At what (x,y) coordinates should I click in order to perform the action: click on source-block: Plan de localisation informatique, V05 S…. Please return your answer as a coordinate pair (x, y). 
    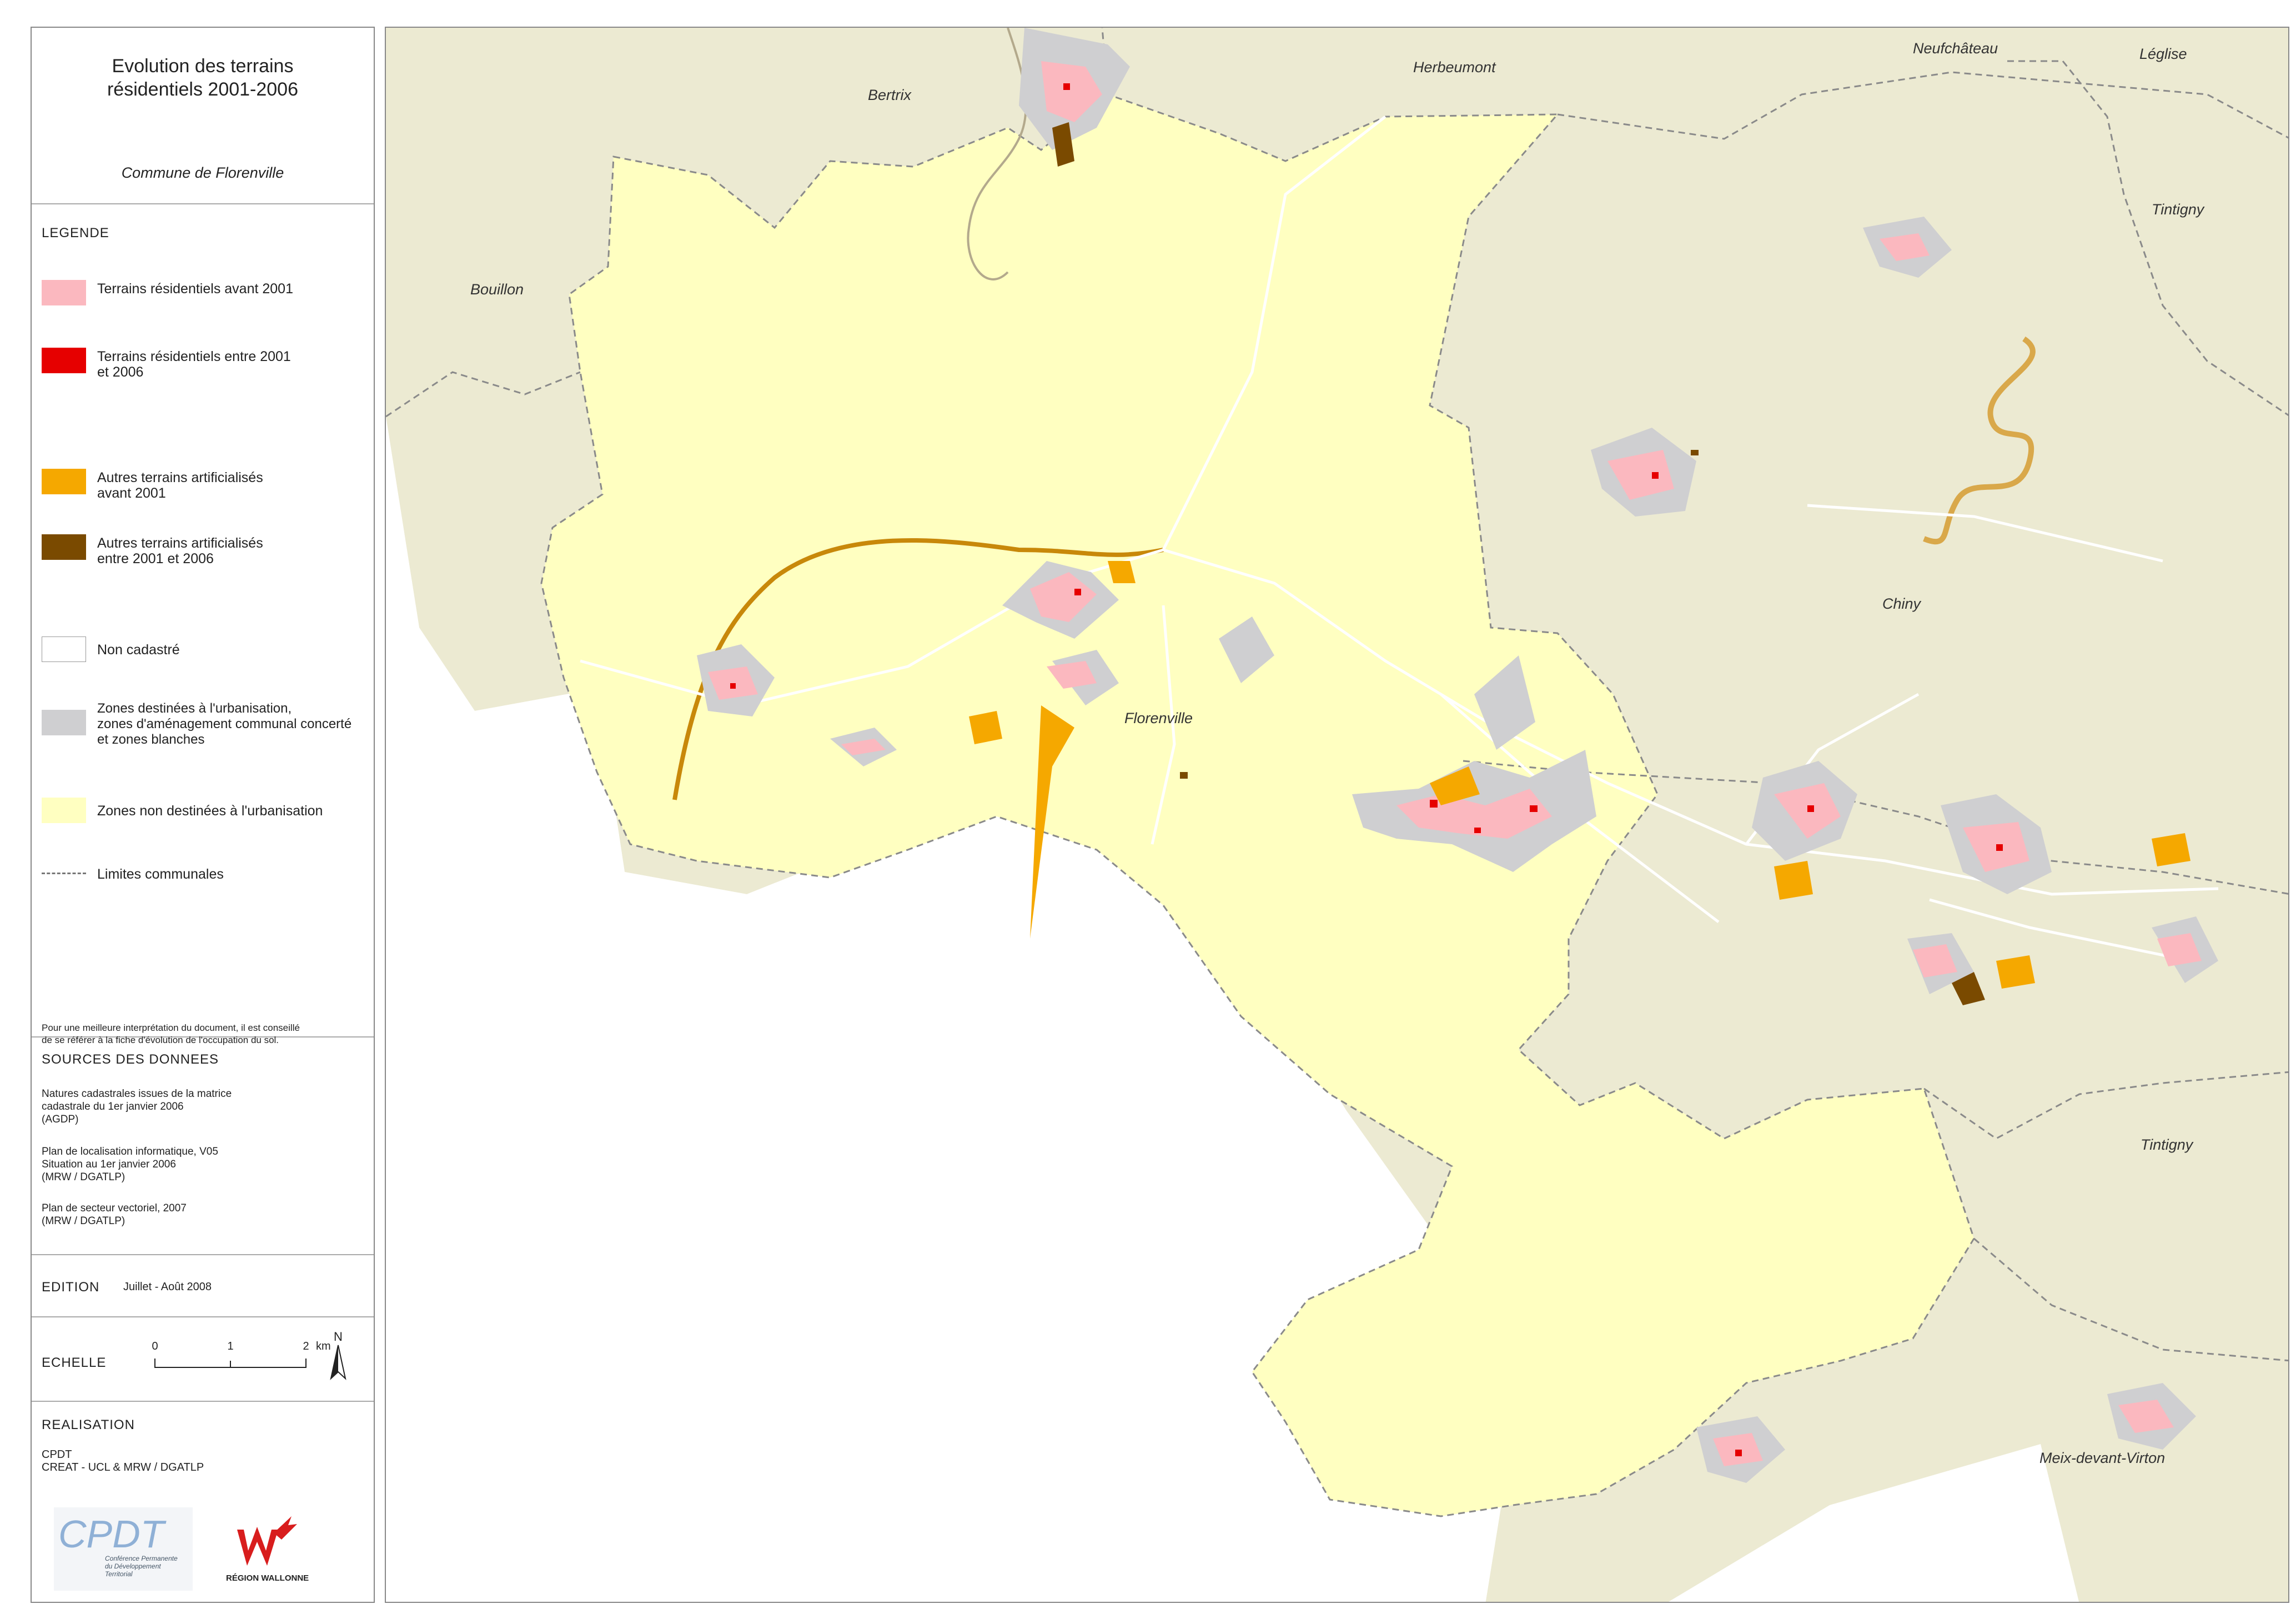
    Looking at the image, I should click on (205, 1164).